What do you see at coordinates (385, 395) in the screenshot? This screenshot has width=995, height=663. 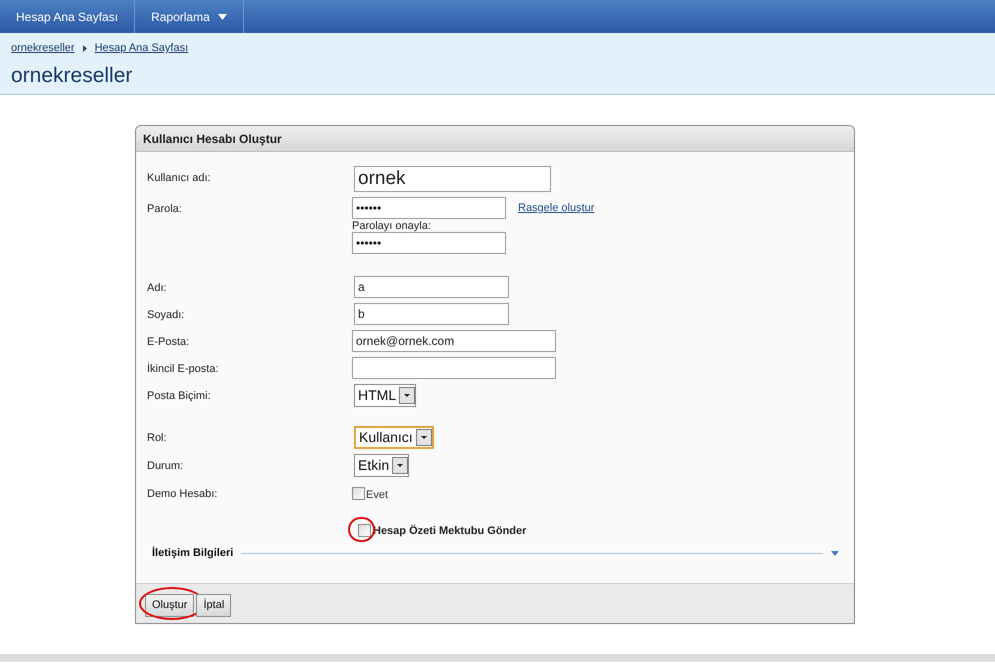 I see `dropdown: HTML` at bounding box center [385, 395].